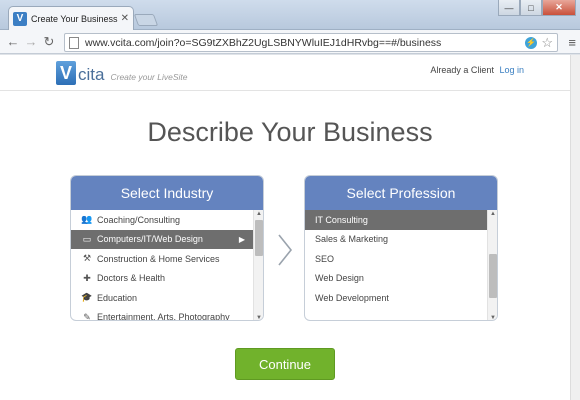 The width and height of the screenshot is (580, 400). What do you see at coordinates (31, 42) in the screenshot?
I see `forward-button: →` at bounding box center [31, 42].